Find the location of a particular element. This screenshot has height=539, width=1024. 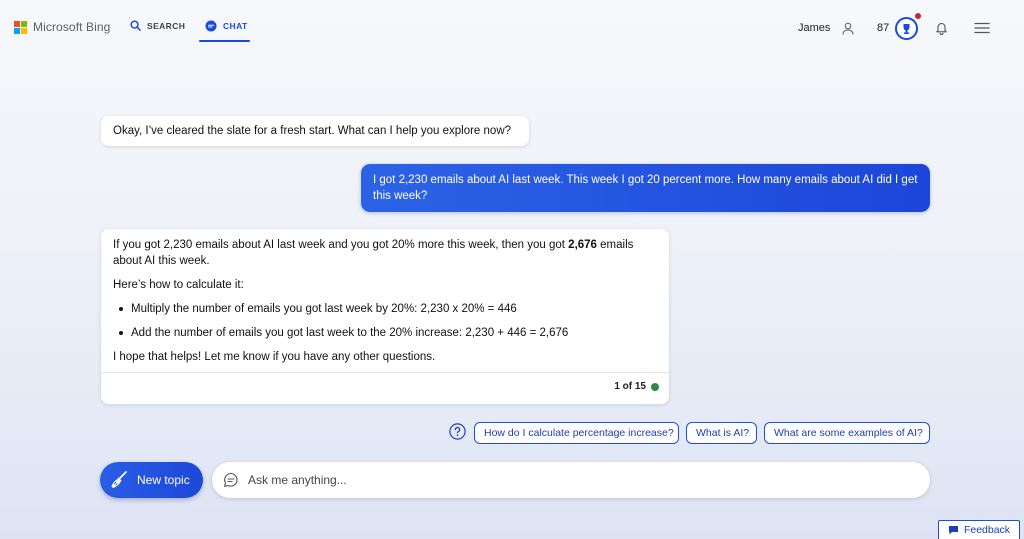

rewards-button is located at coordinates (906, 28).